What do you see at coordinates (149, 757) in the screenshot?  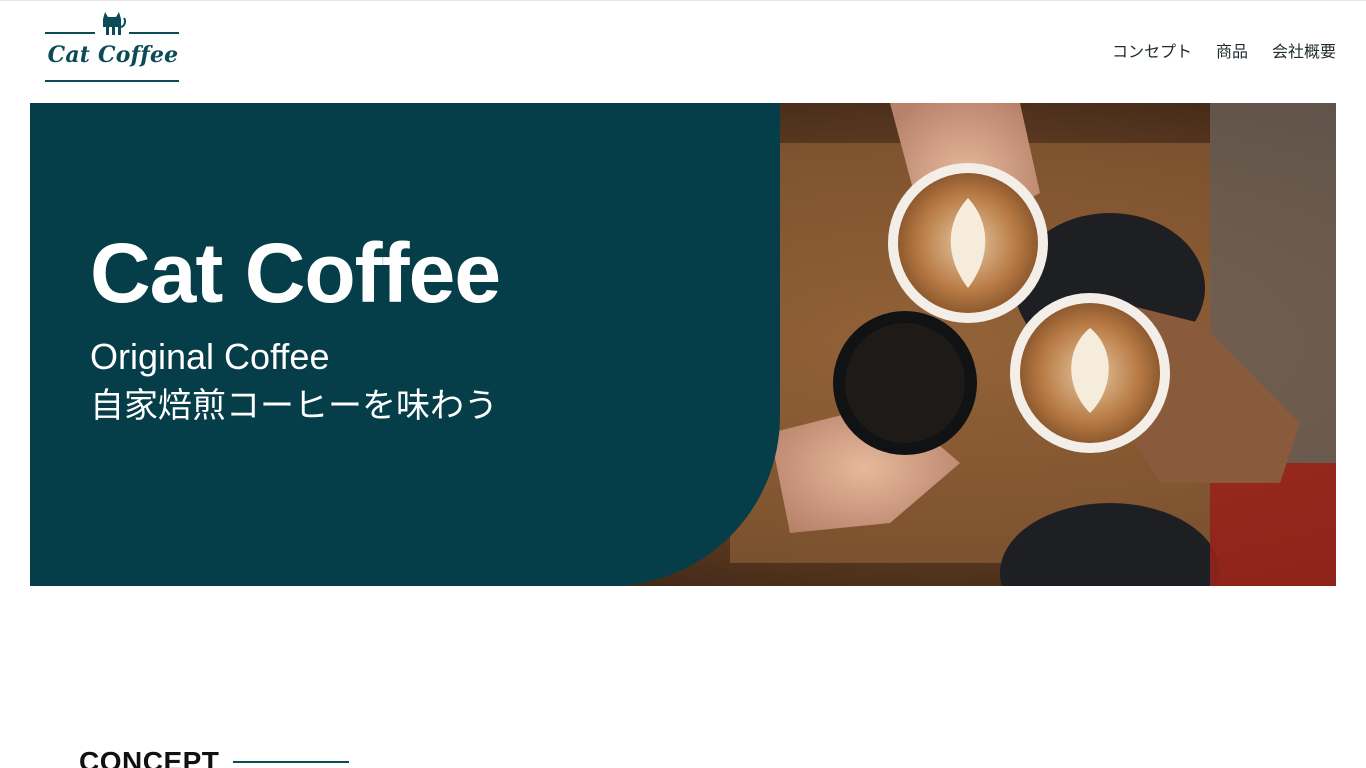 I see `concept-title: CONCEPT` at bounding box center [149, 757].